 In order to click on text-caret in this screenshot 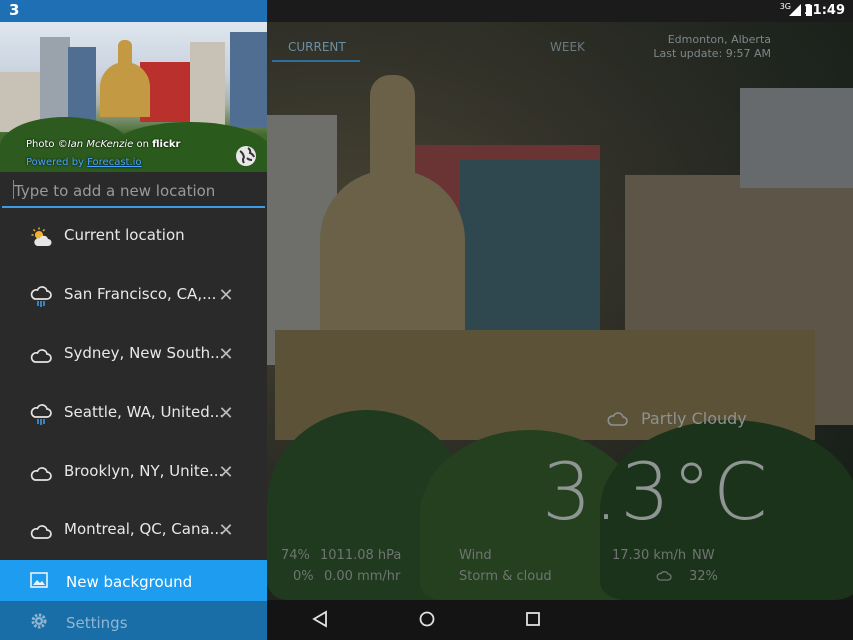, I will do `click(13, 189)`.